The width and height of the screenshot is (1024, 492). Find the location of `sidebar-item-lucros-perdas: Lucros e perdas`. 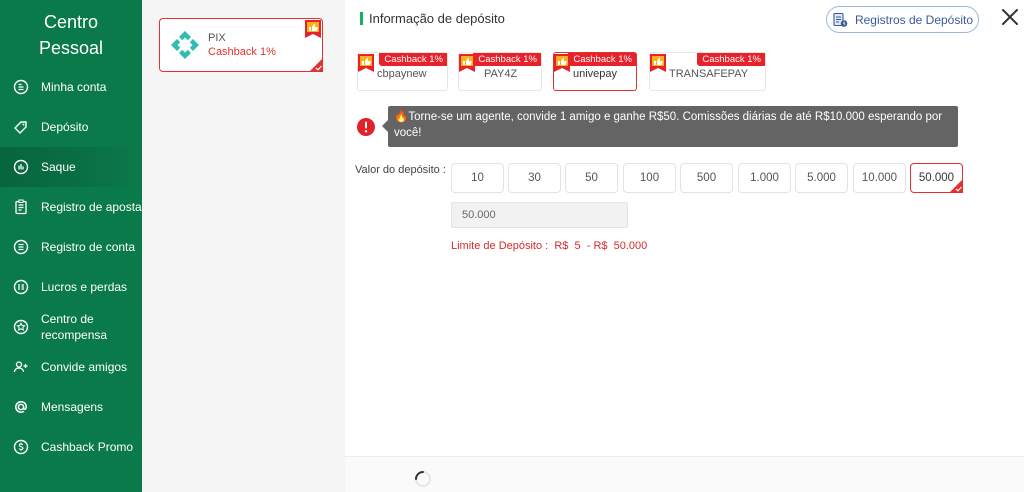

sidebar-item-lucros-perdas: Lucros e perdas is located at coordinates (71, 287).